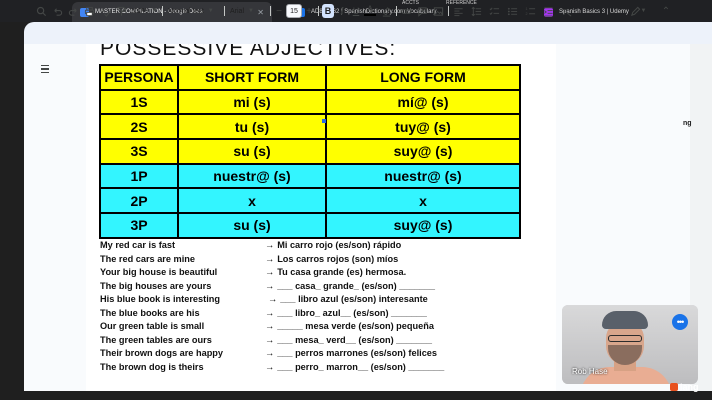 This screenshot has width=712, height=400. I want to click on long-form-cell: tuy@ (s), so click(423, 127).